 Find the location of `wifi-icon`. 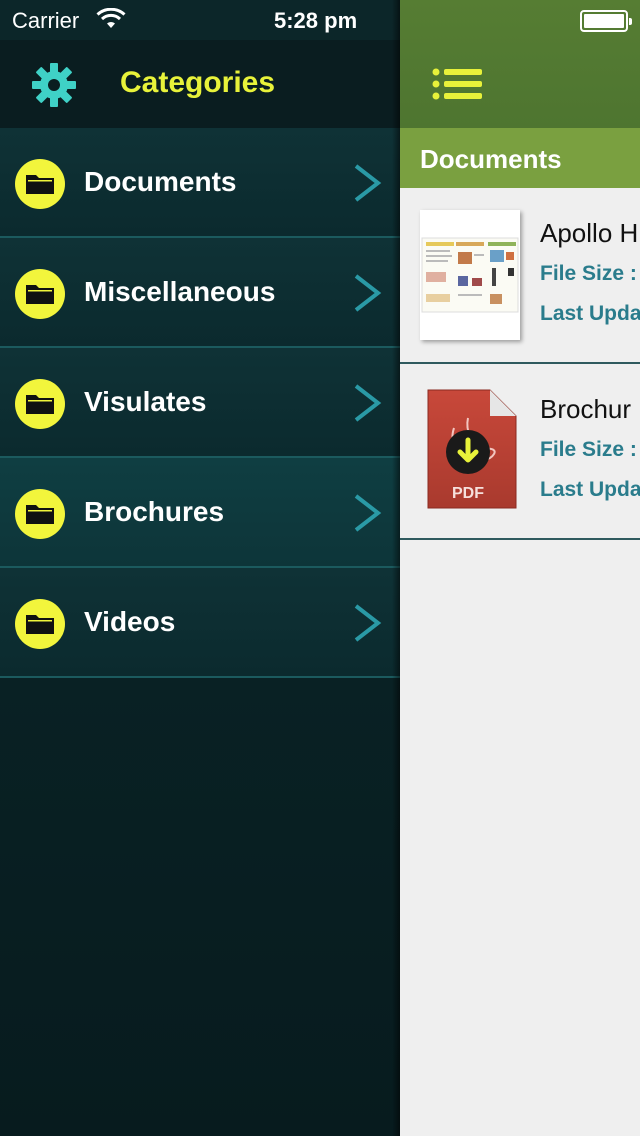

wifi-icon is located at coordinates (111, 18).